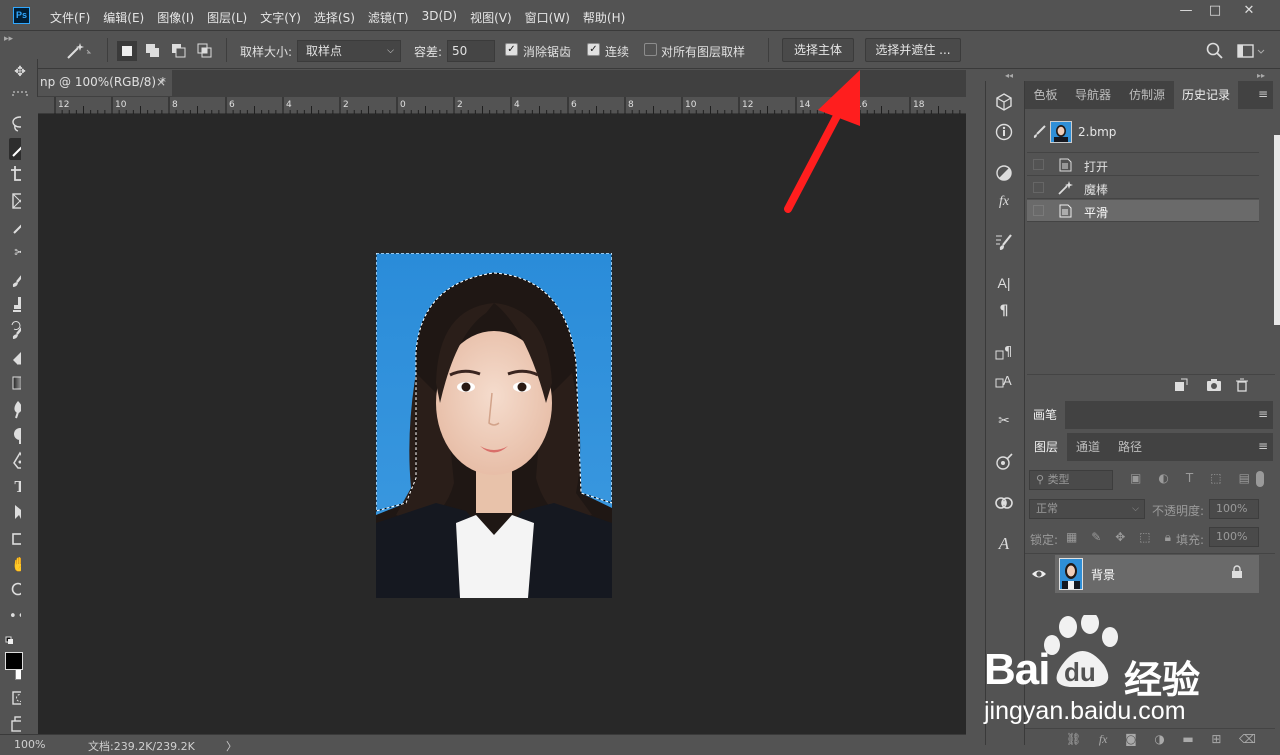 The width and height of the screenshot is (1280, 755). What do you see at coordinates (1131, 740) in the screenshot?
I see `layer-mask-icon: ◙` at bounding box center [1131, 740].